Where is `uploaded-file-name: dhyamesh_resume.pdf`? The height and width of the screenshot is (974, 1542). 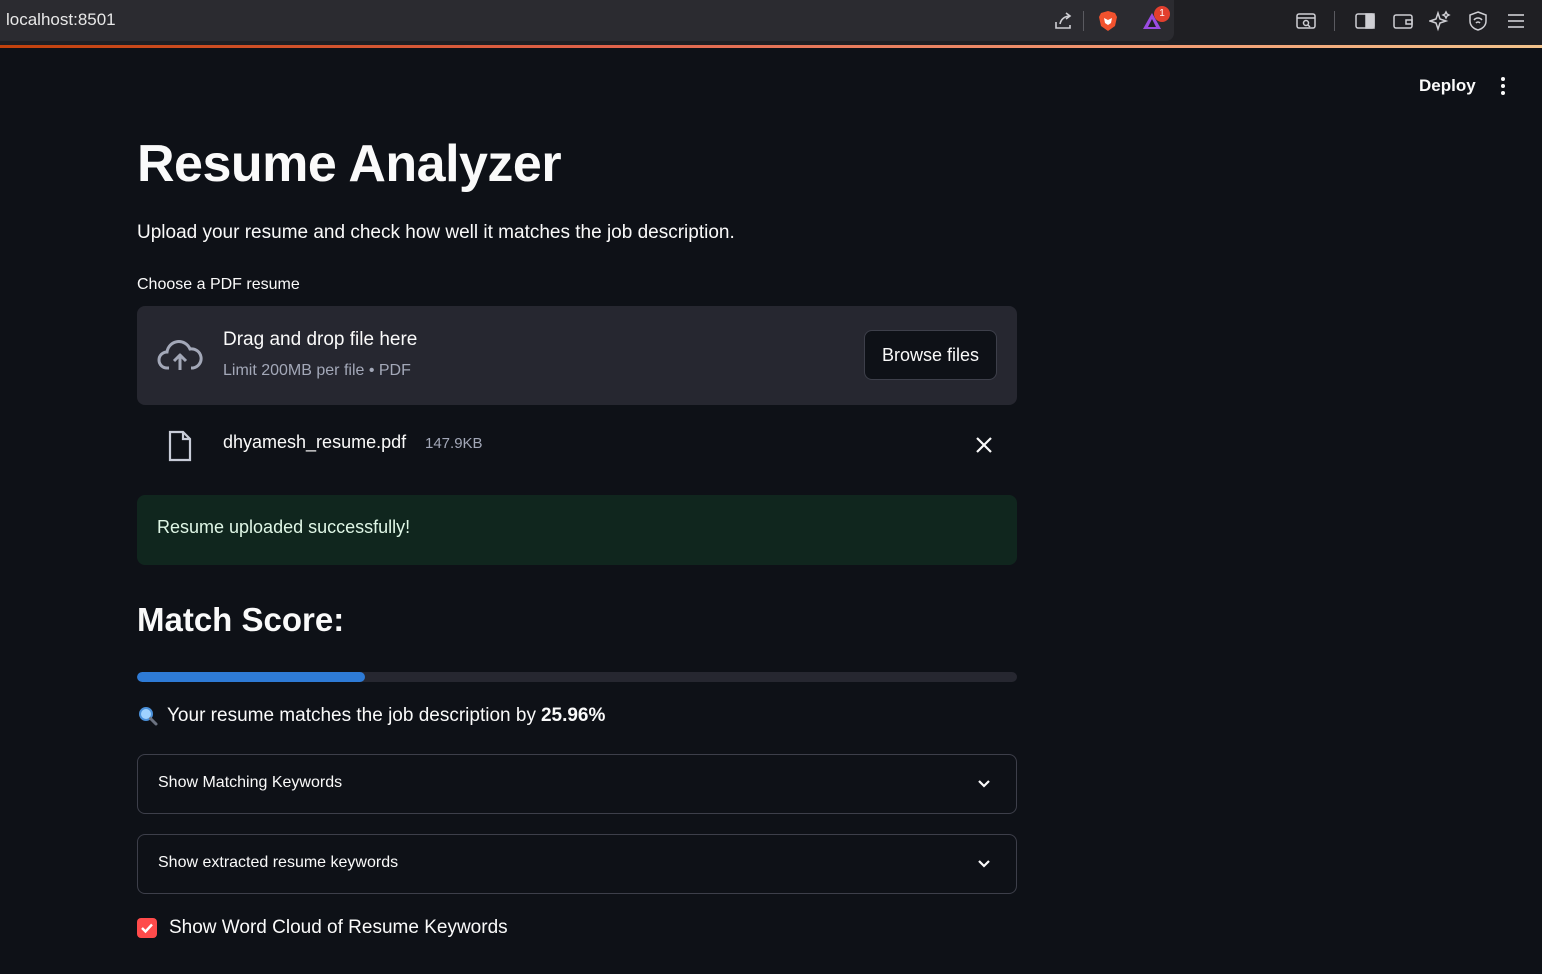 uploaded-file-name: dhyamesh_resume.pdf is located at coordinates (315, 442).